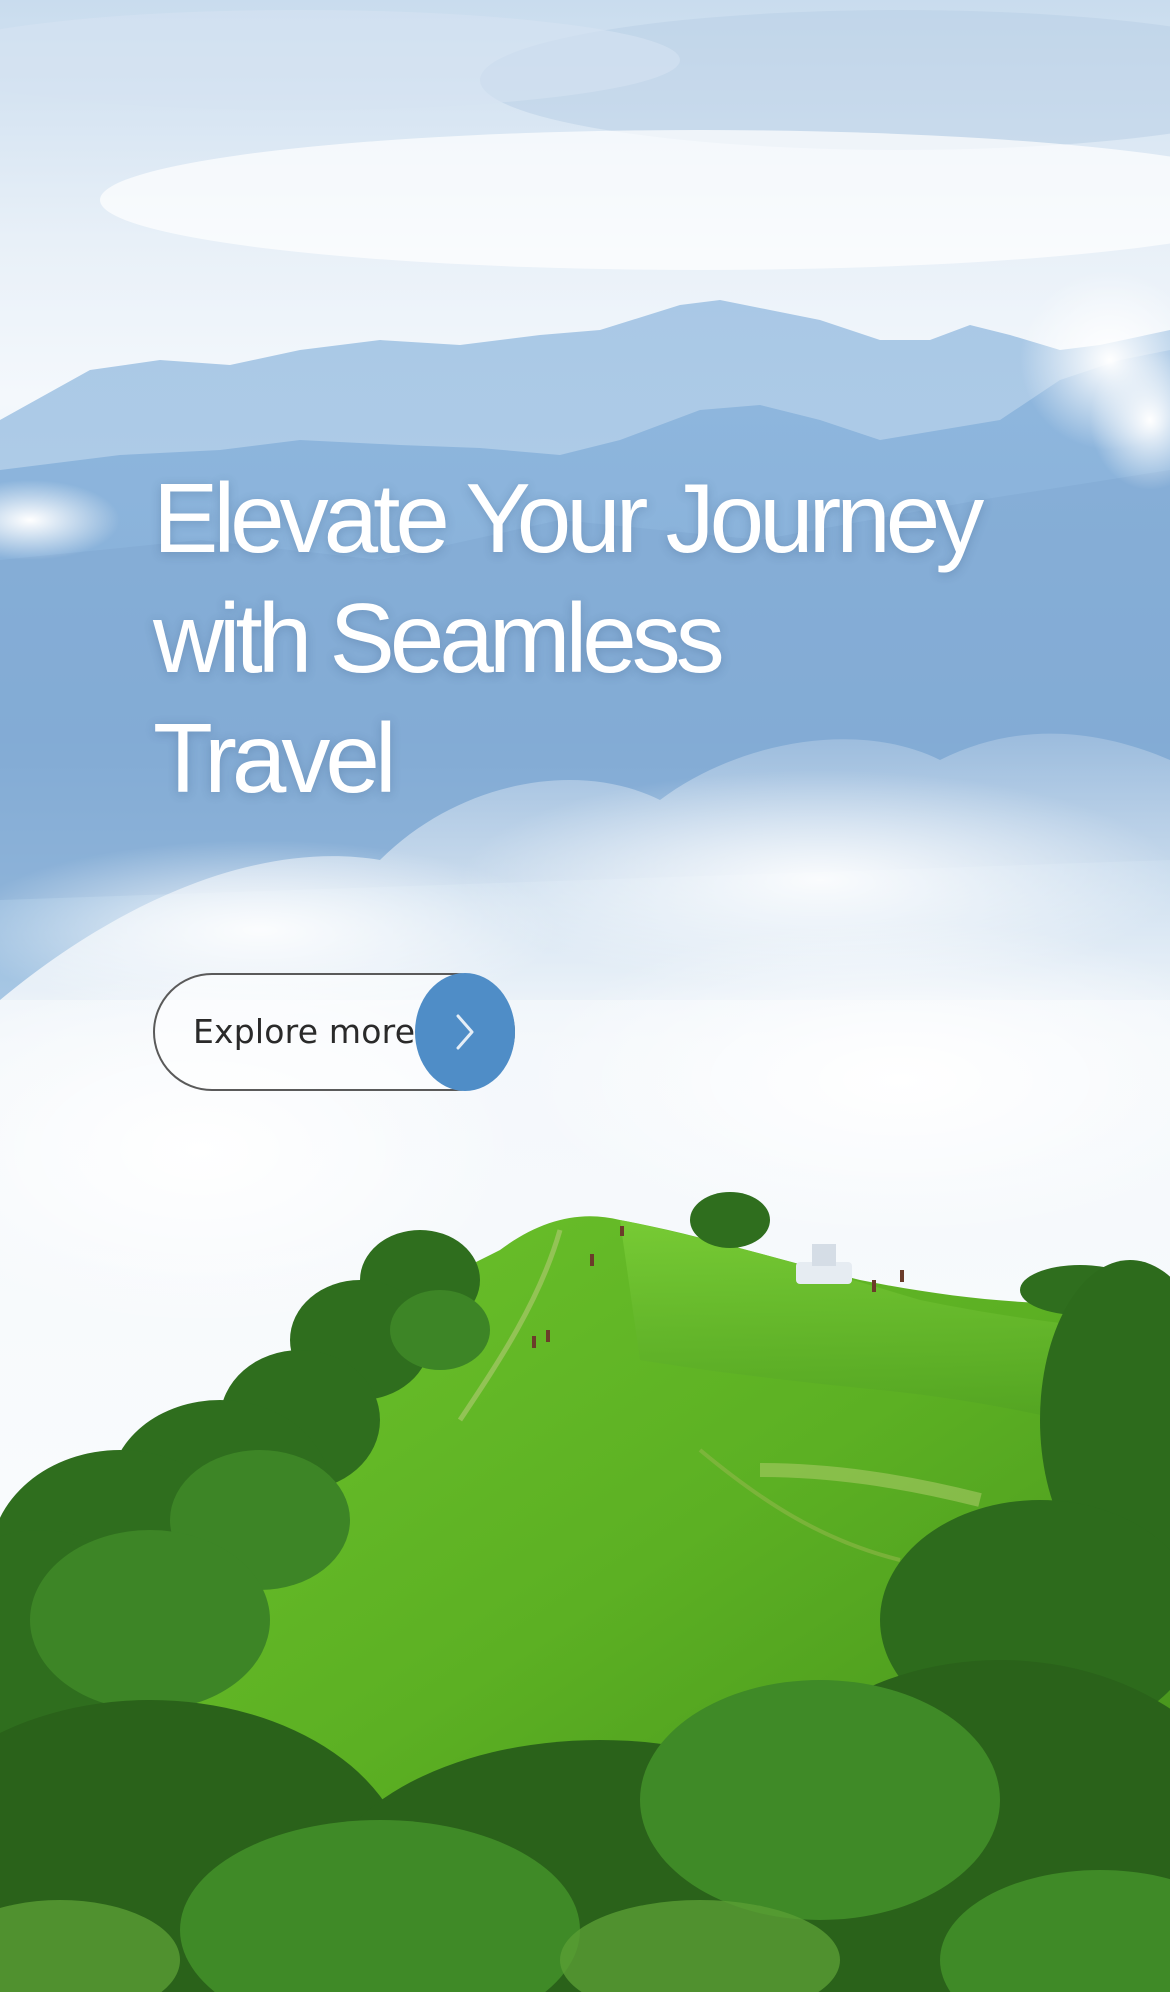 Image resolution: width=1170 pixels, height=1992 pixels. Describe the element at coordinates (275, 758) in the screenshot. I see `headline-line-3: Travel` at that location.